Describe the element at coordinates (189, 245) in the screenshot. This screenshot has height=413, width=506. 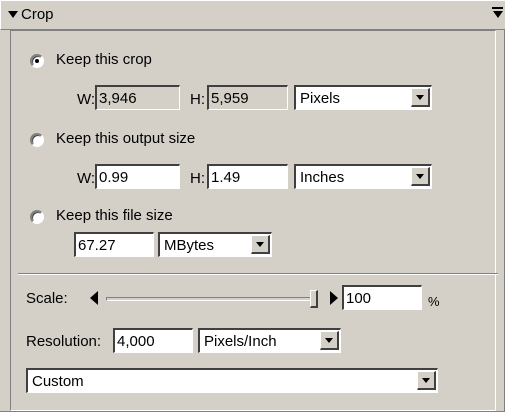
I see `file-unit-value: MBytes` at that location.